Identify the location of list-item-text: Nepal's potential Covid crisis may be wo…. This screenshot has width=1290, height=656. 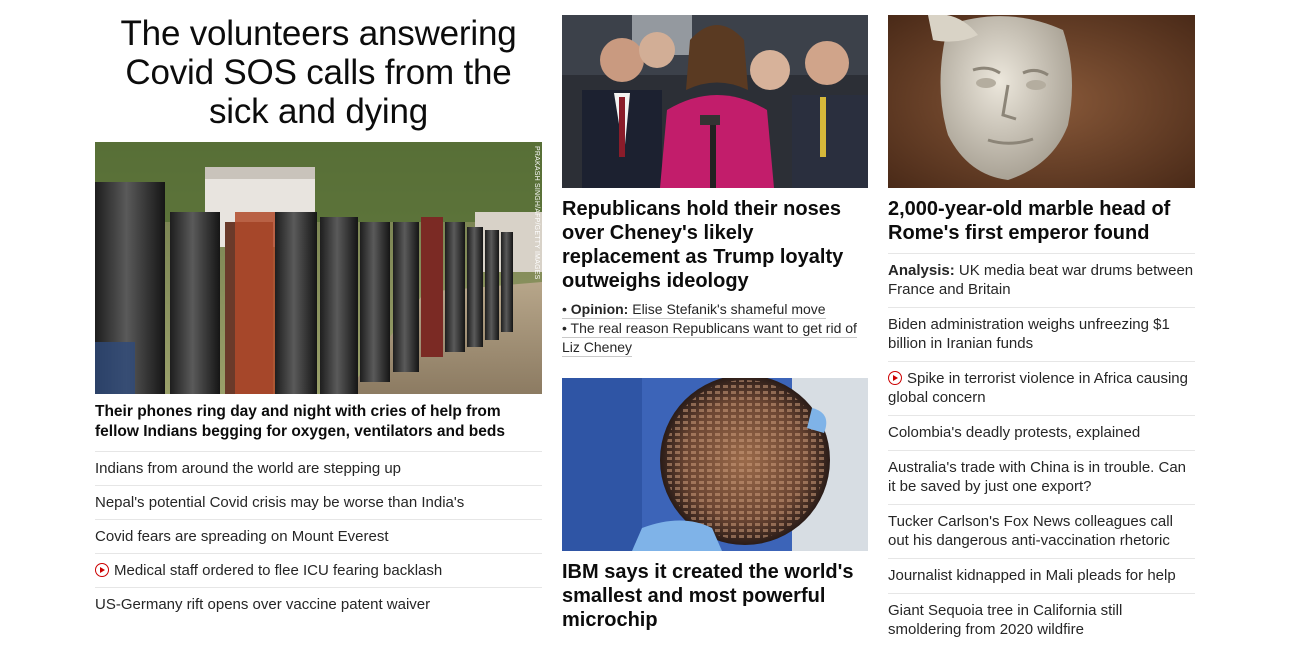
(280, 502).